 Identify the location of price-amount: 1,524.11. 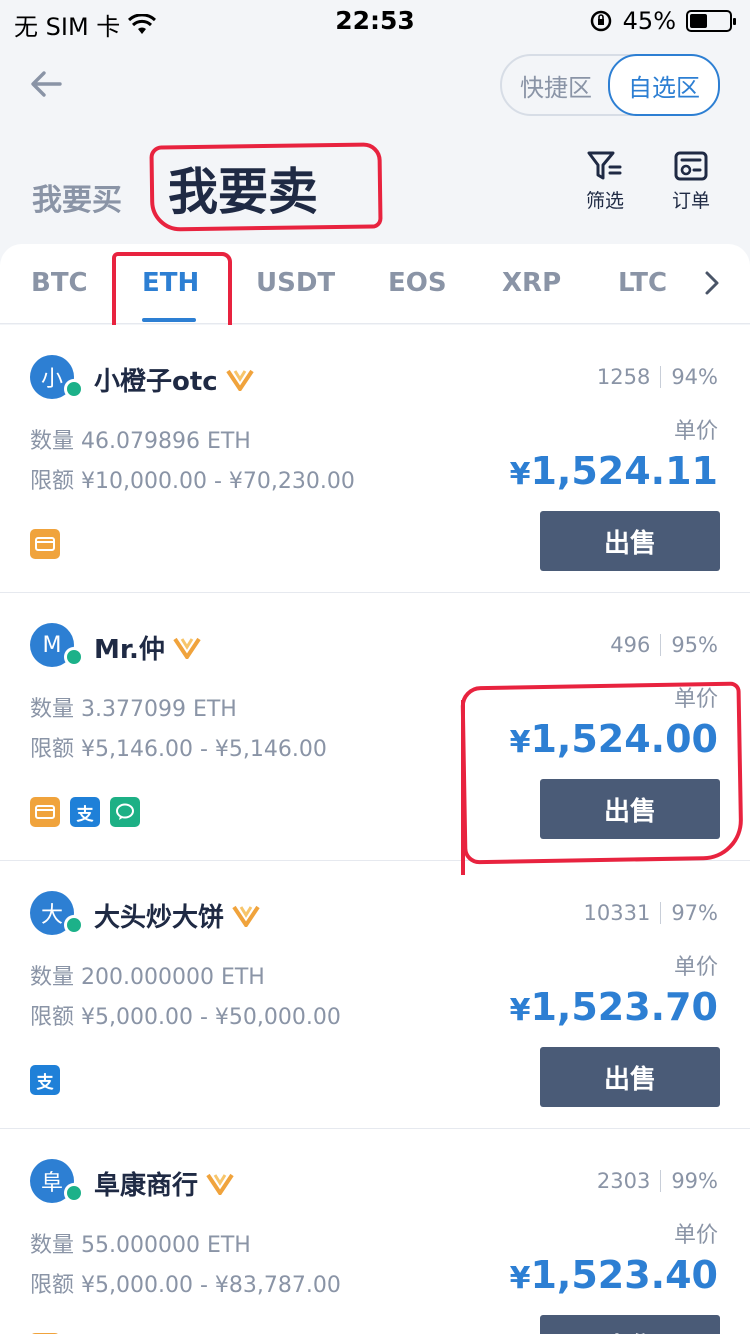
(624, 471).